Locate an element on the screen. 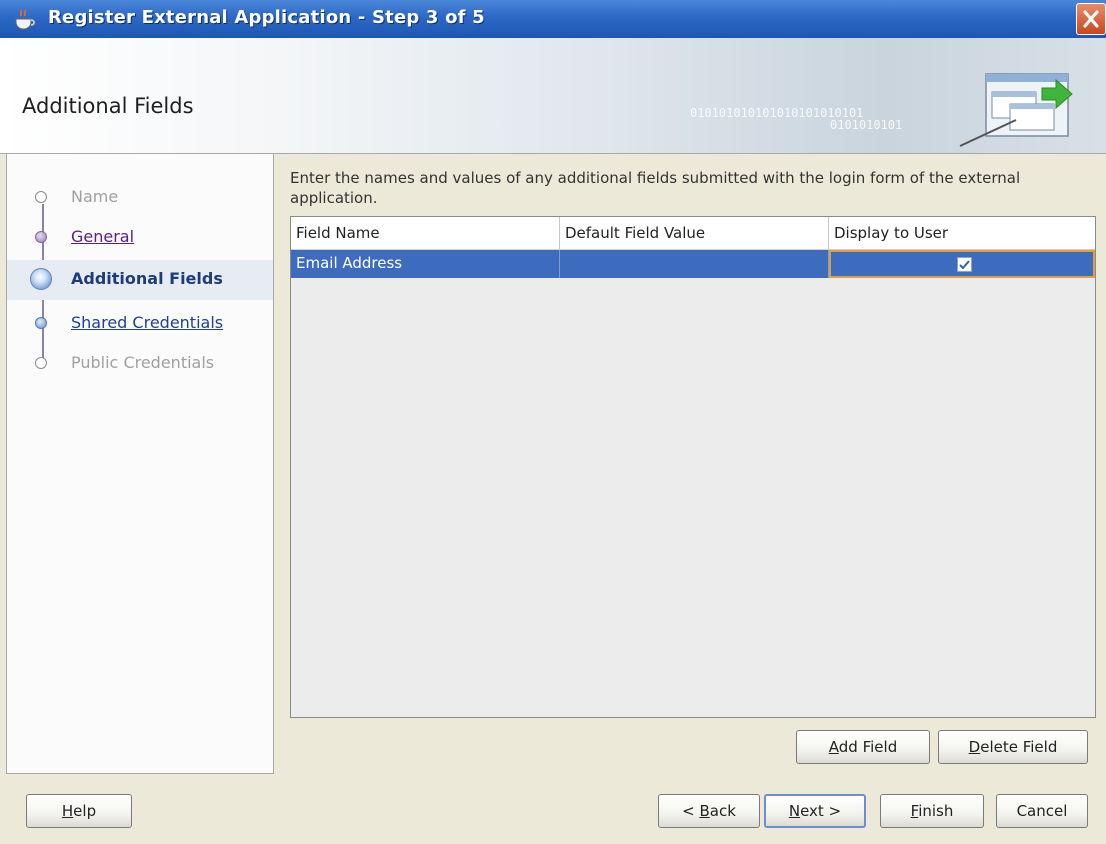 This screenshot has width=1106, height=844. cell-display-to-user is located at coordinates (962, 264).